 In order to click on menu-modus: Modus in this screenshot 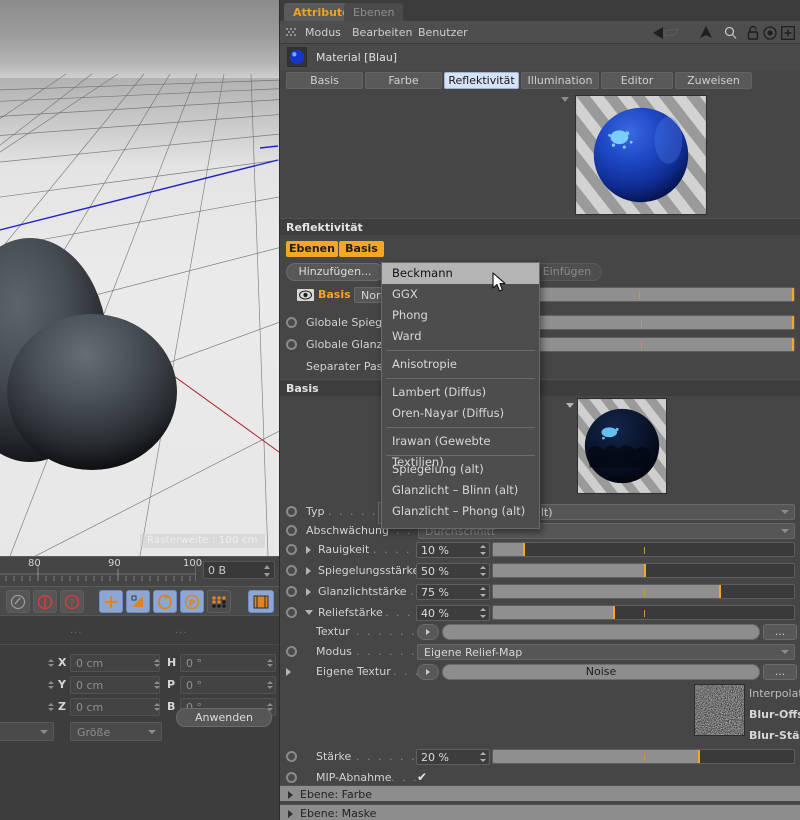, I will do `click(323, 32)`.